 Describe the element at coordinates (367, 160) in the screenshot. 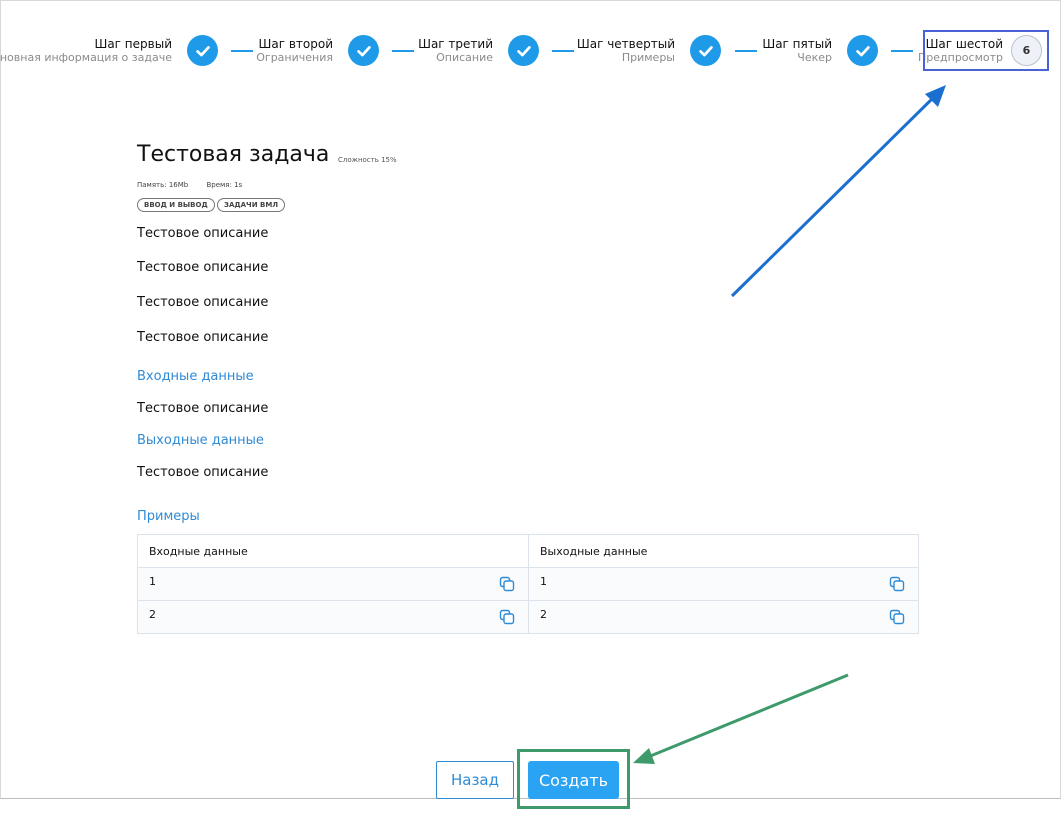

I see `task-difficulty: Сложность 15%` at that location.